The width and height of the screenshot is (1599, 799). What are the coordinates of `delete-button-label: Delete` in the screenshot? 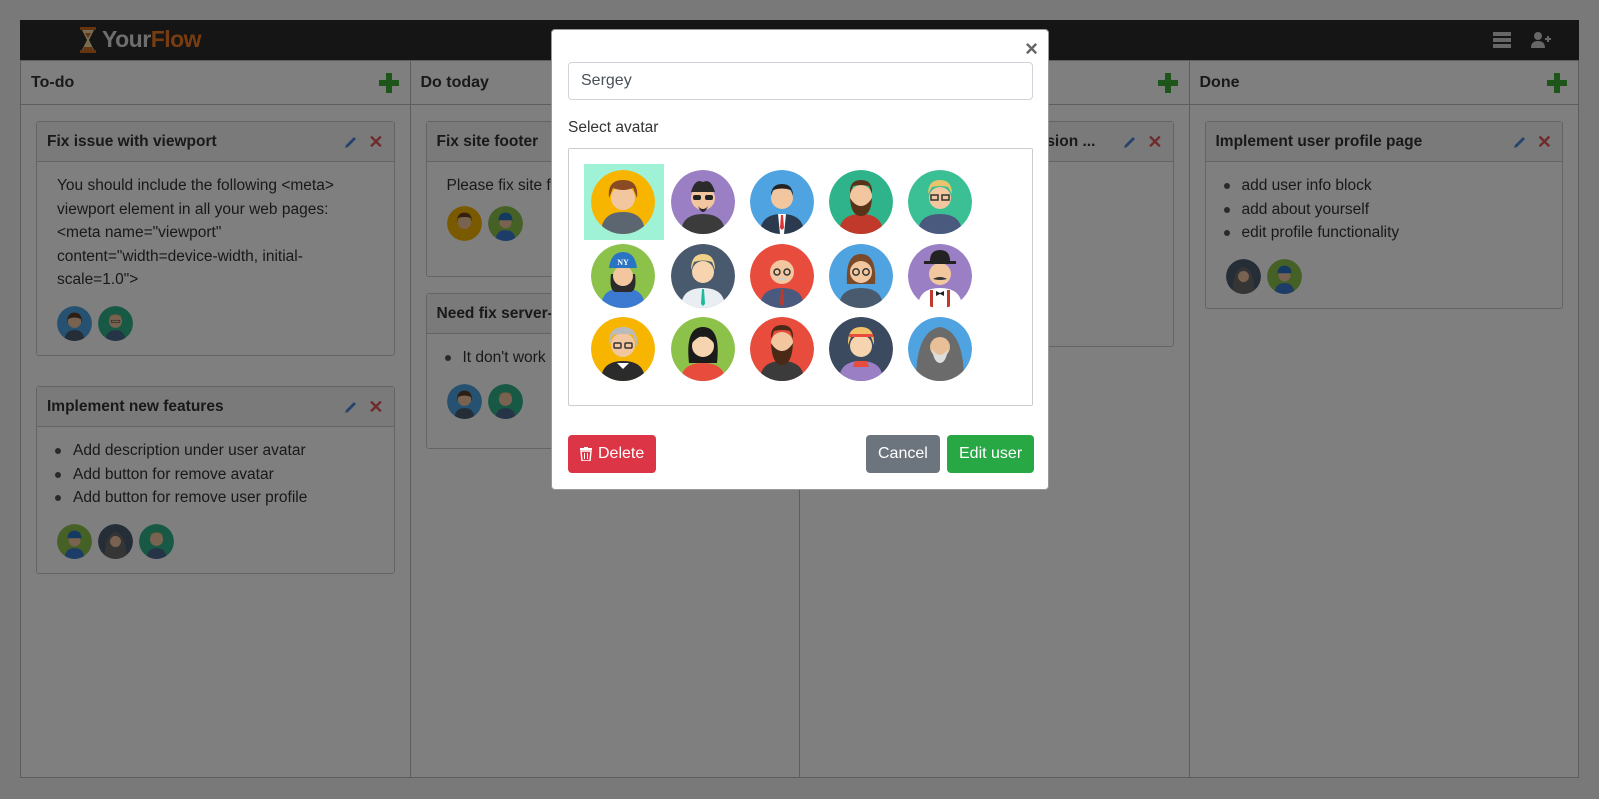 It's located at (621, 453).